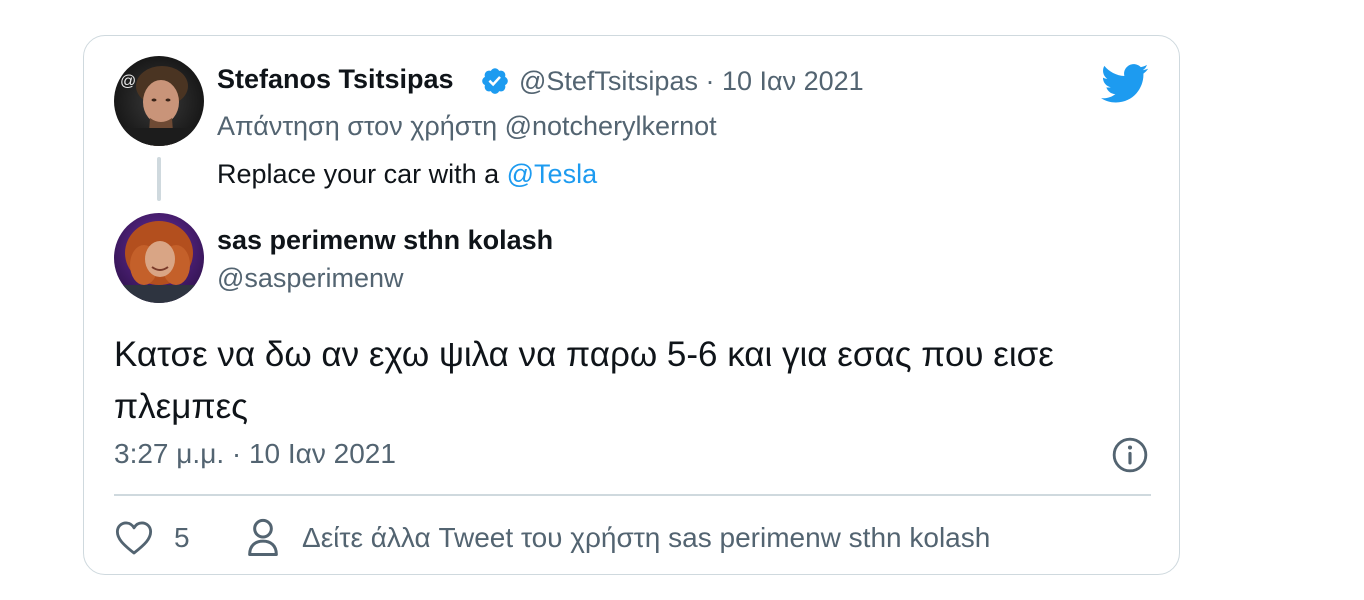  What do you see at coordinates (159, 101) in the screenshot?
I see `original-author-avatar: @` at bounding box center [159, 101].